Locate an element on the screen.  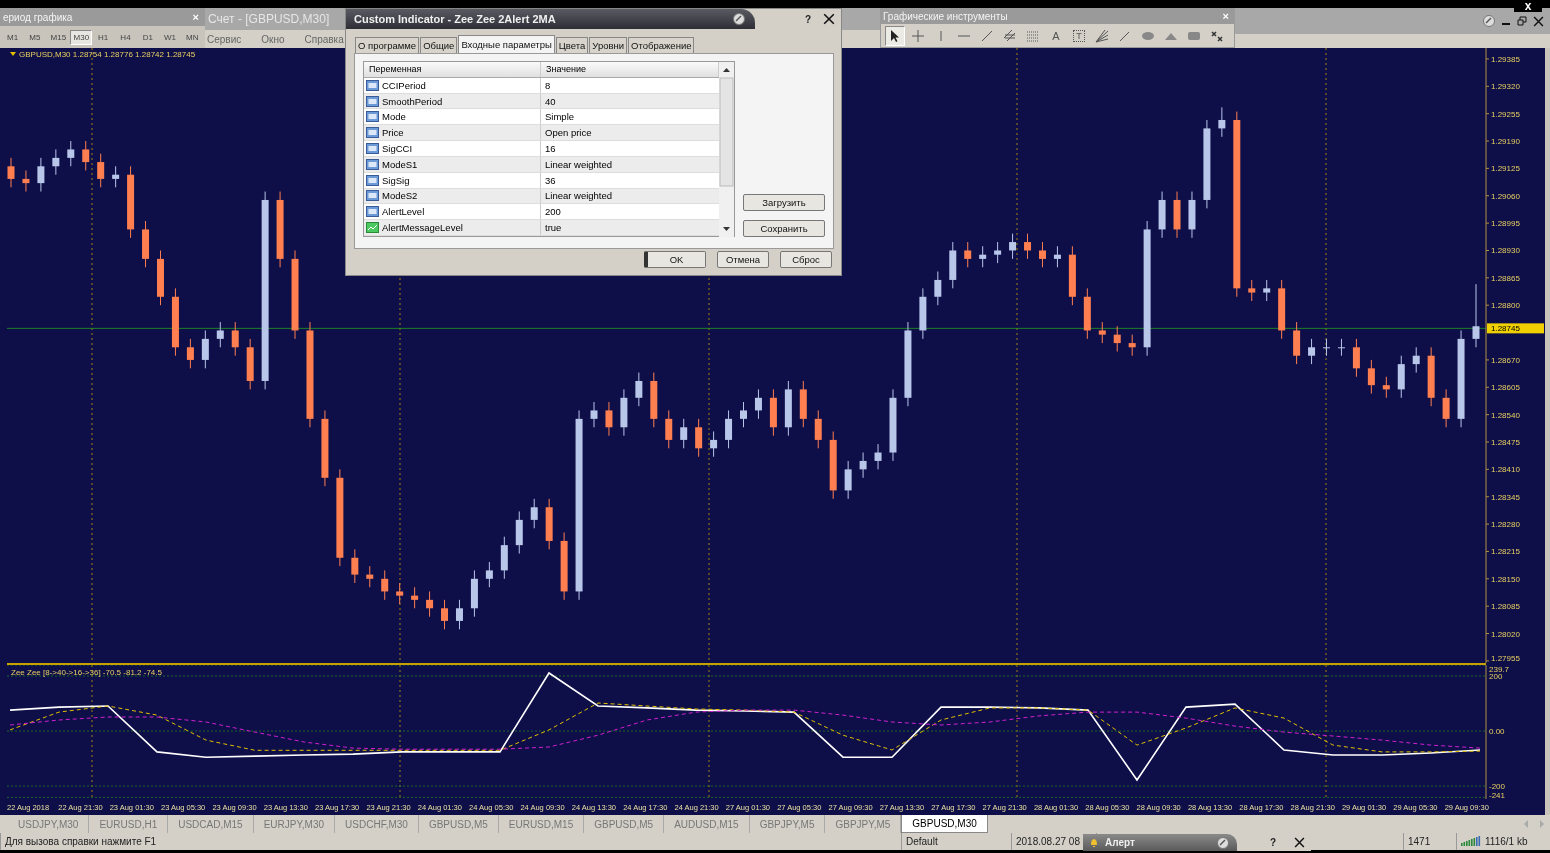
chart-header: GBPUSD,M30 1.28754 1.28776 1.28742 1.28745 is located at coordinates (107, 54).